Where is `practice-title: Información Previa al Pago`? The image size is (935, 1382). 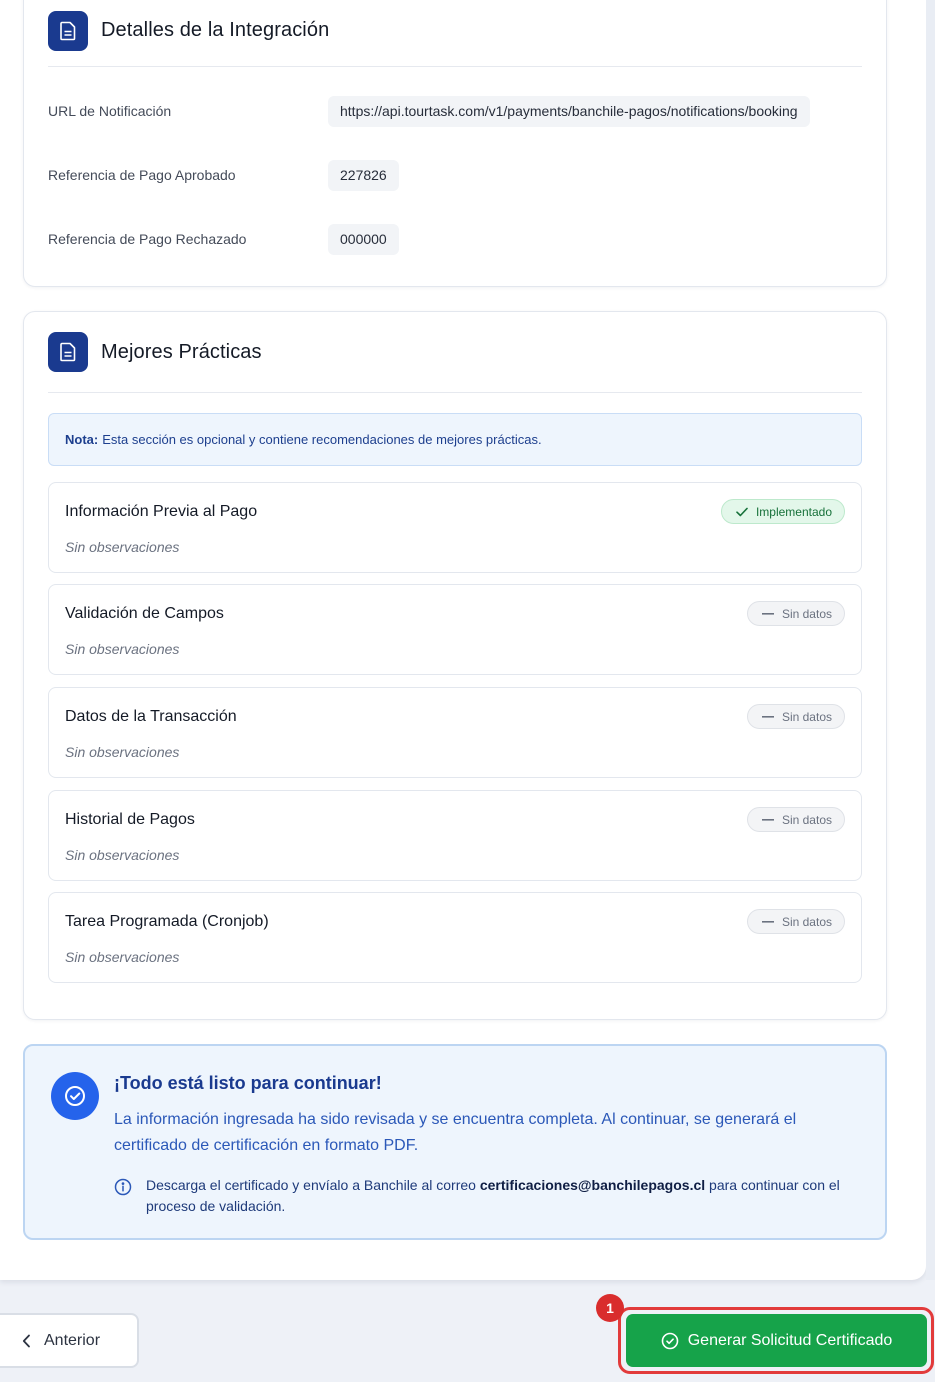 practice-title: Información Previa al Pago is located at coordinates (161, 511).